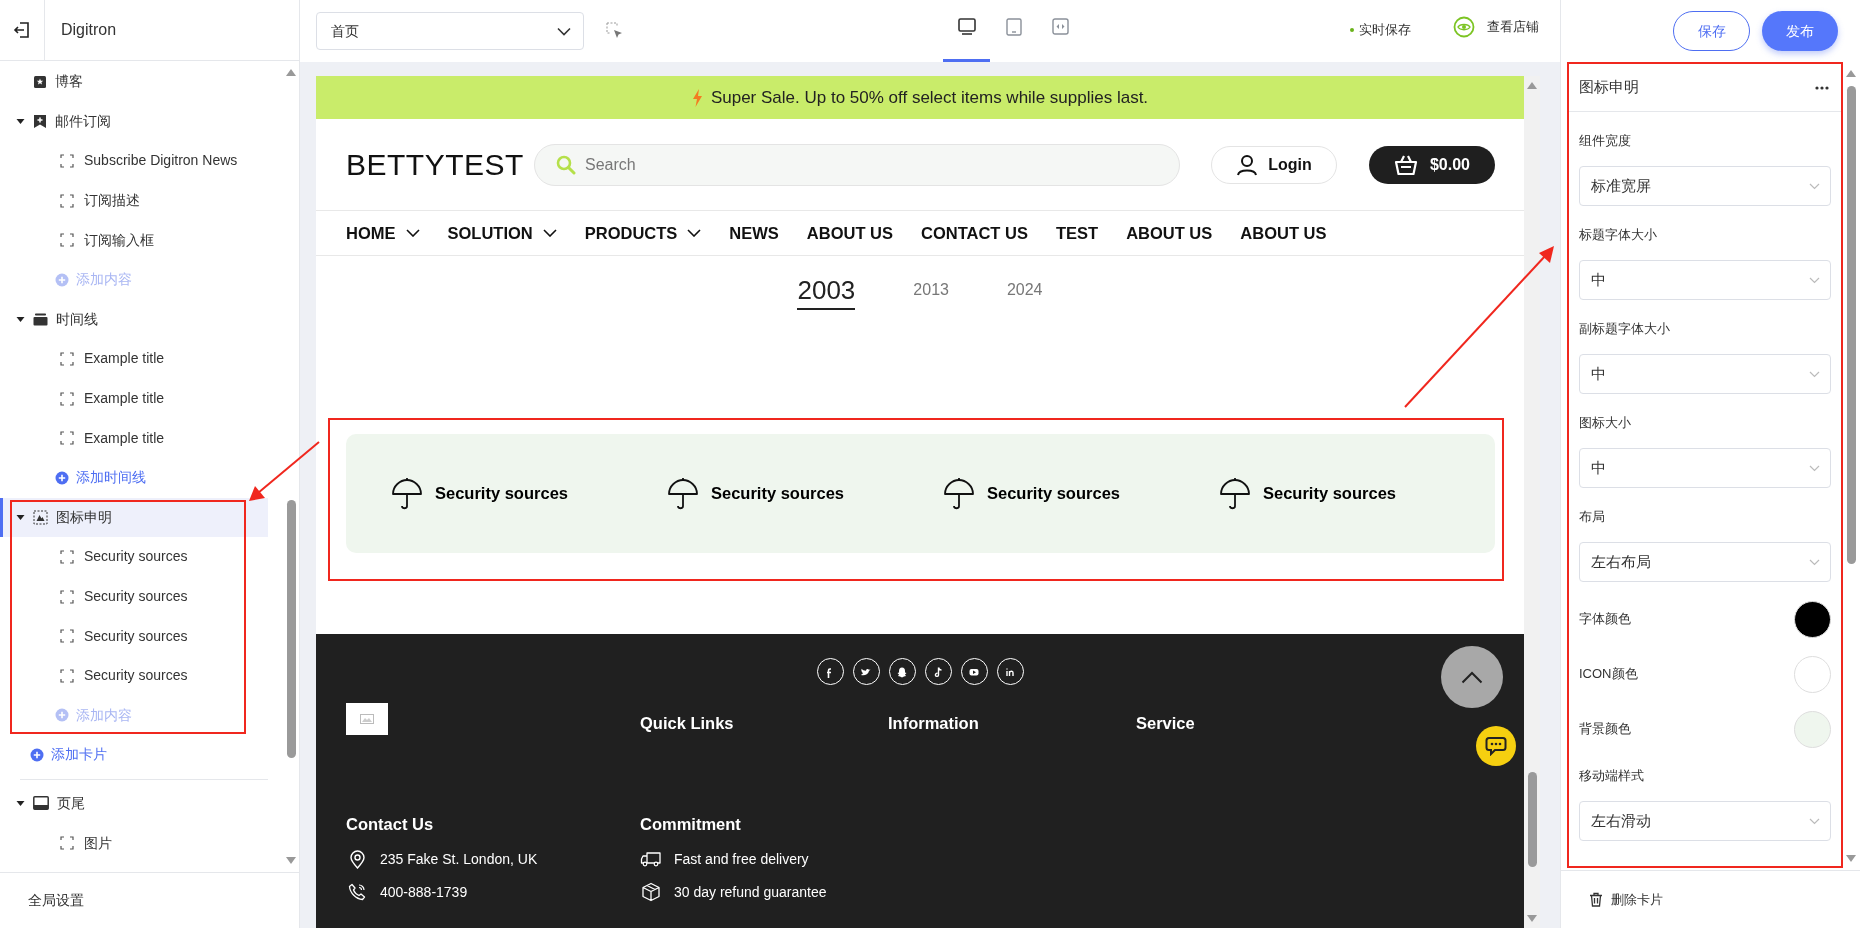  What do you see at coordinates (1626, 899) in the screenshot?
I see `delete-card-button: 删除卡片` at bounding box center [1626, 899].